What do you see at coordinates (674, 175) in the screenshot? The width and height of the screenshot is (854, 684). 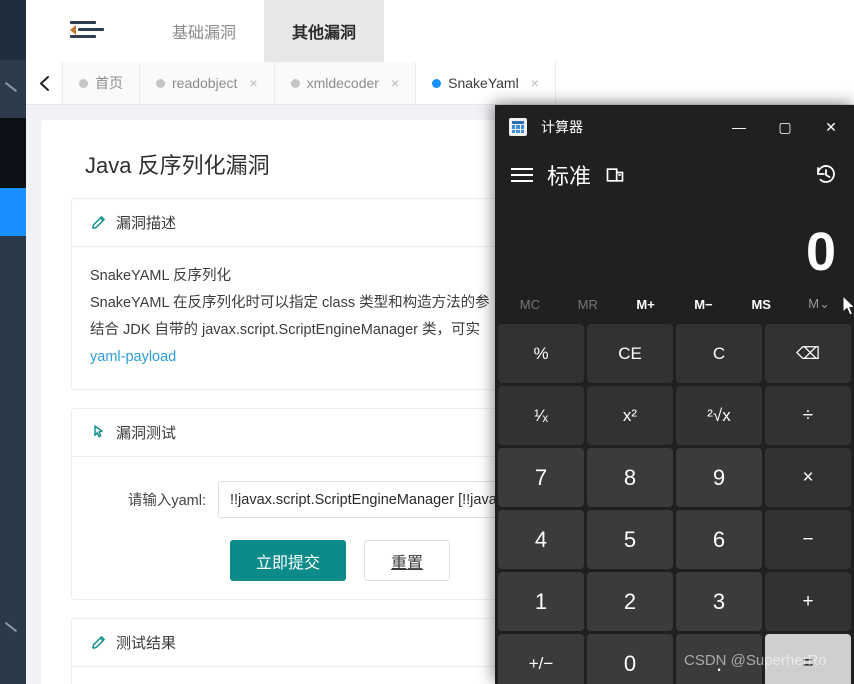 I see `calculator-sub-bar: 标准` at bounding box center [674, 175].